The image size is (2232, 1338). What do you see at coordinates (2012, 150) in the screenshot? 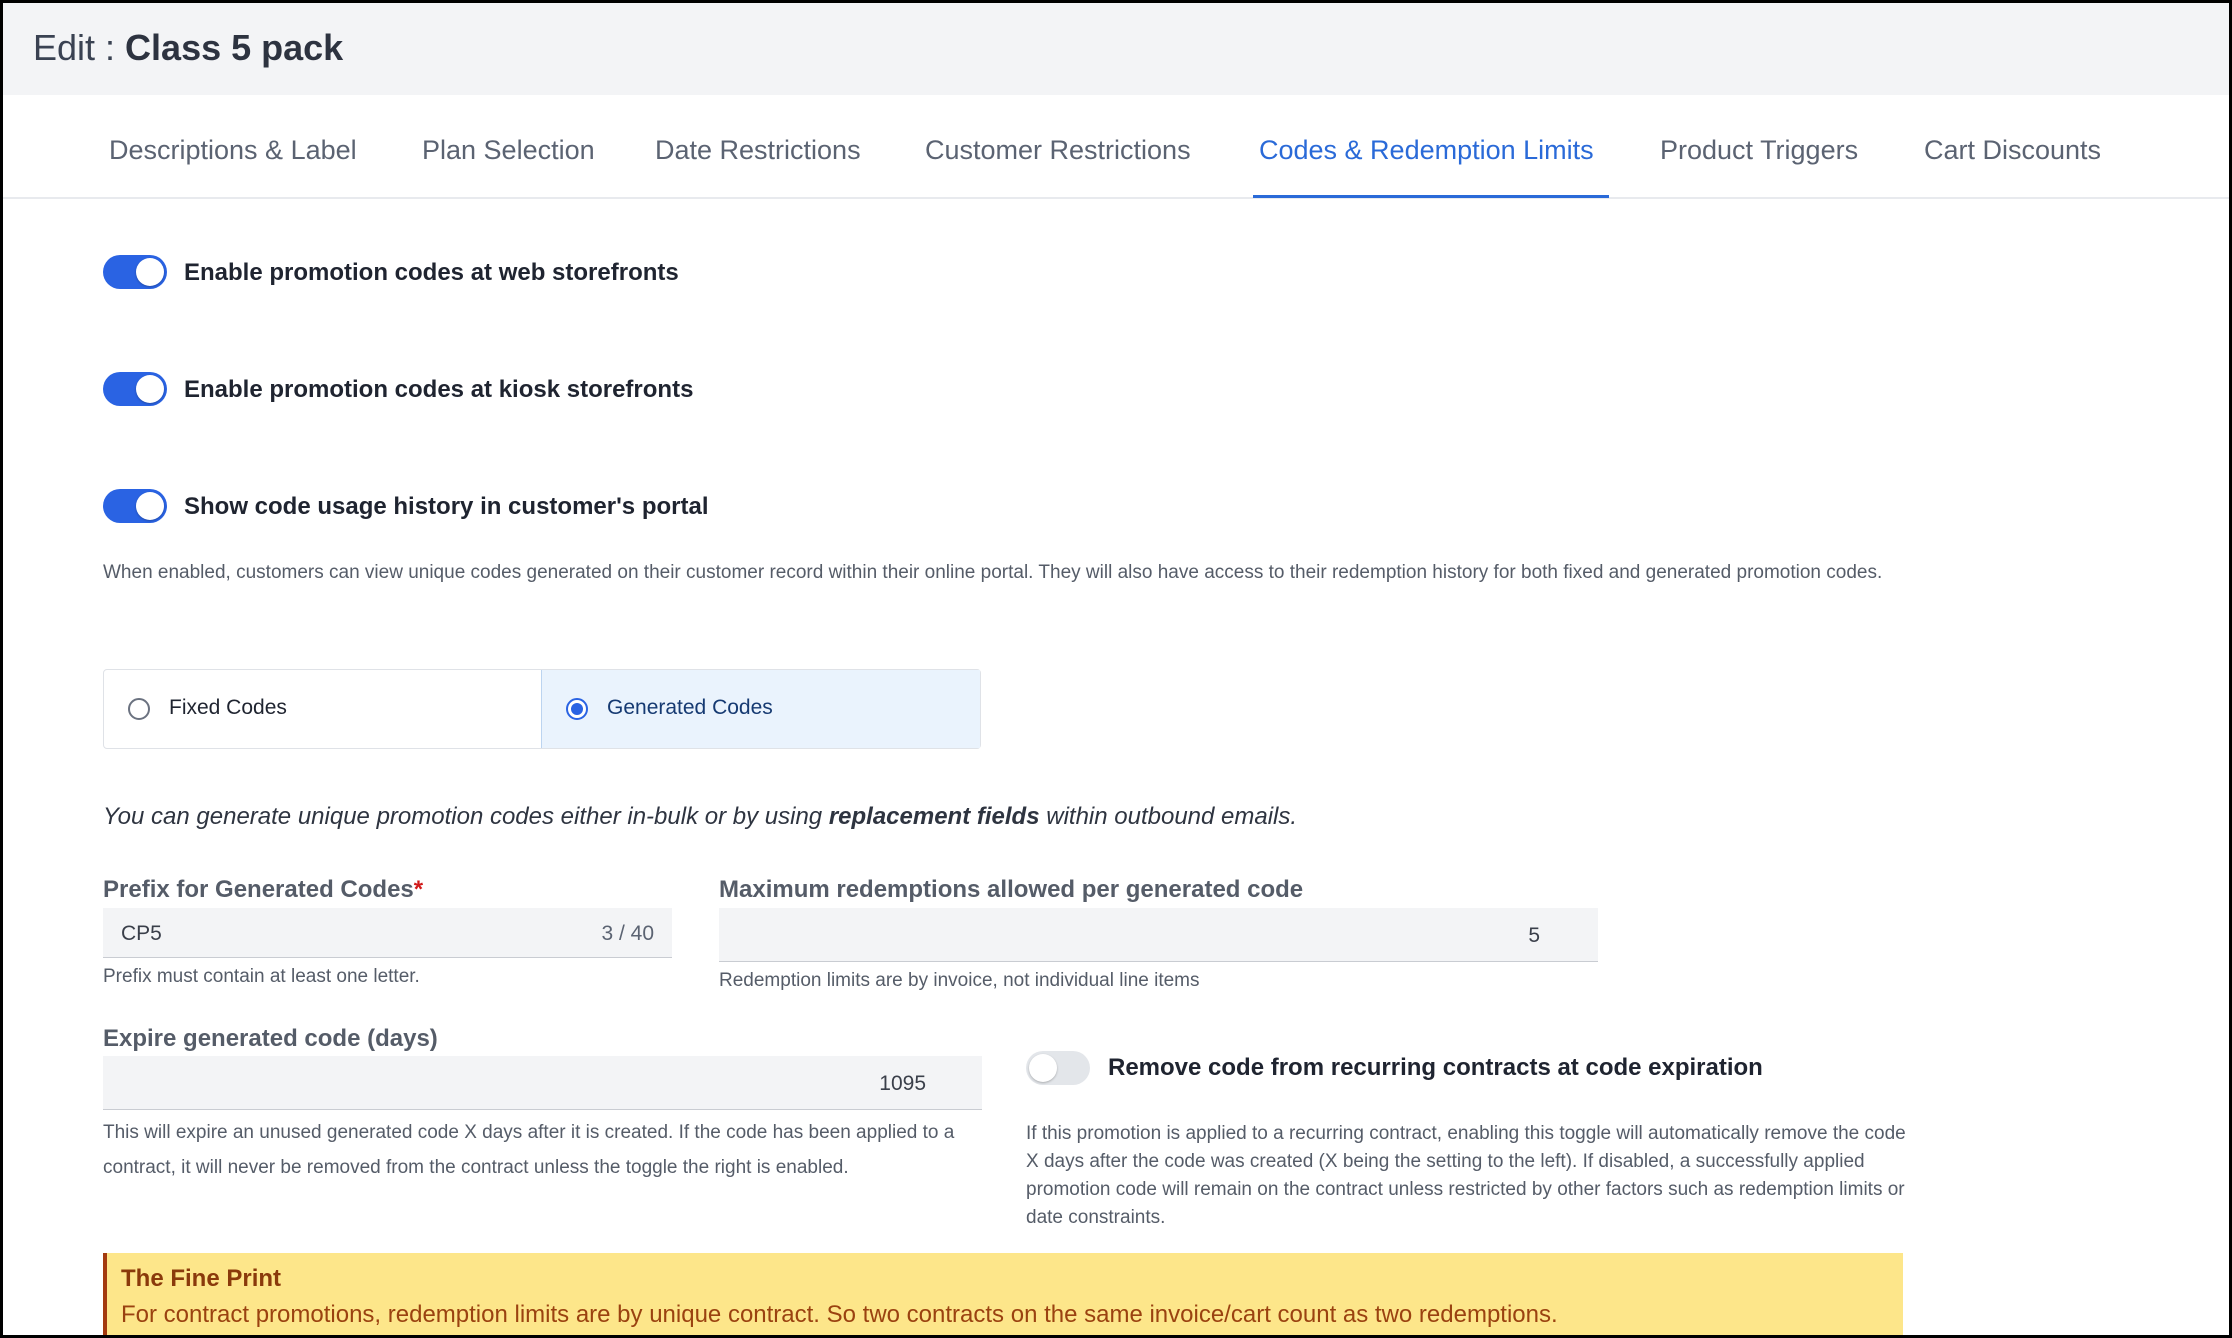
I see `tab-cart-discounts: Cart Discounts` at bounding box center [2012, 150].